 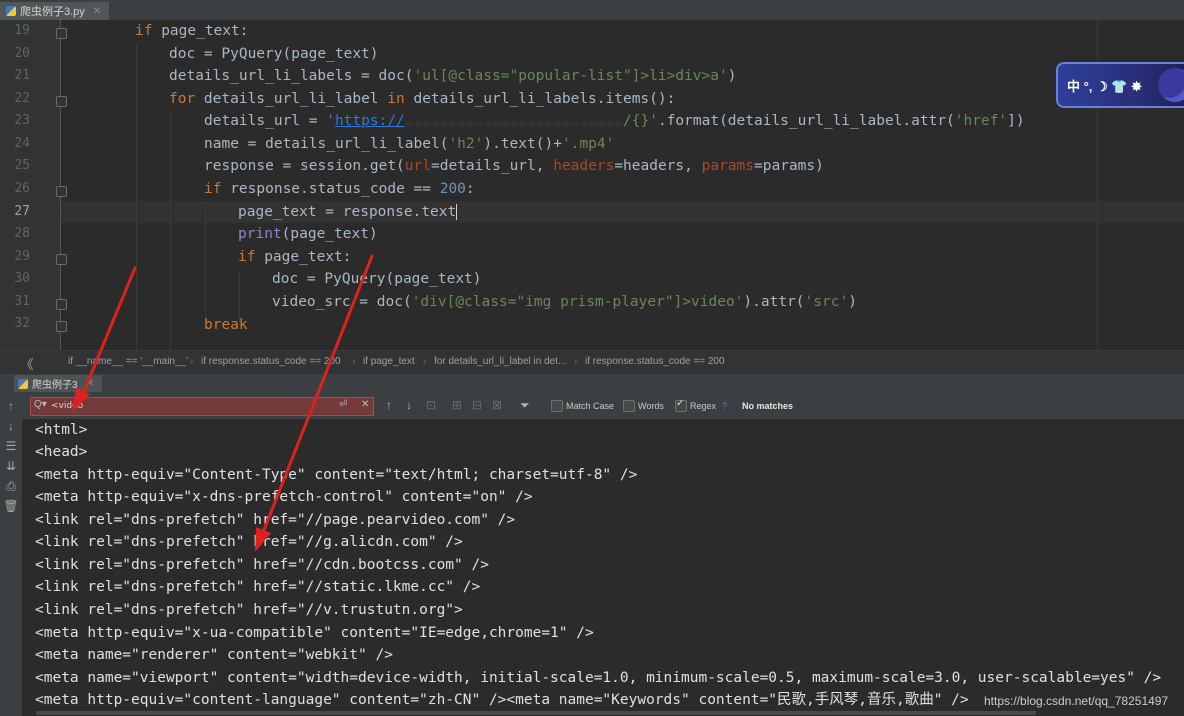 I want to click on search-box: Q▾ ⏎ ✕, so click(x=202, y=406).